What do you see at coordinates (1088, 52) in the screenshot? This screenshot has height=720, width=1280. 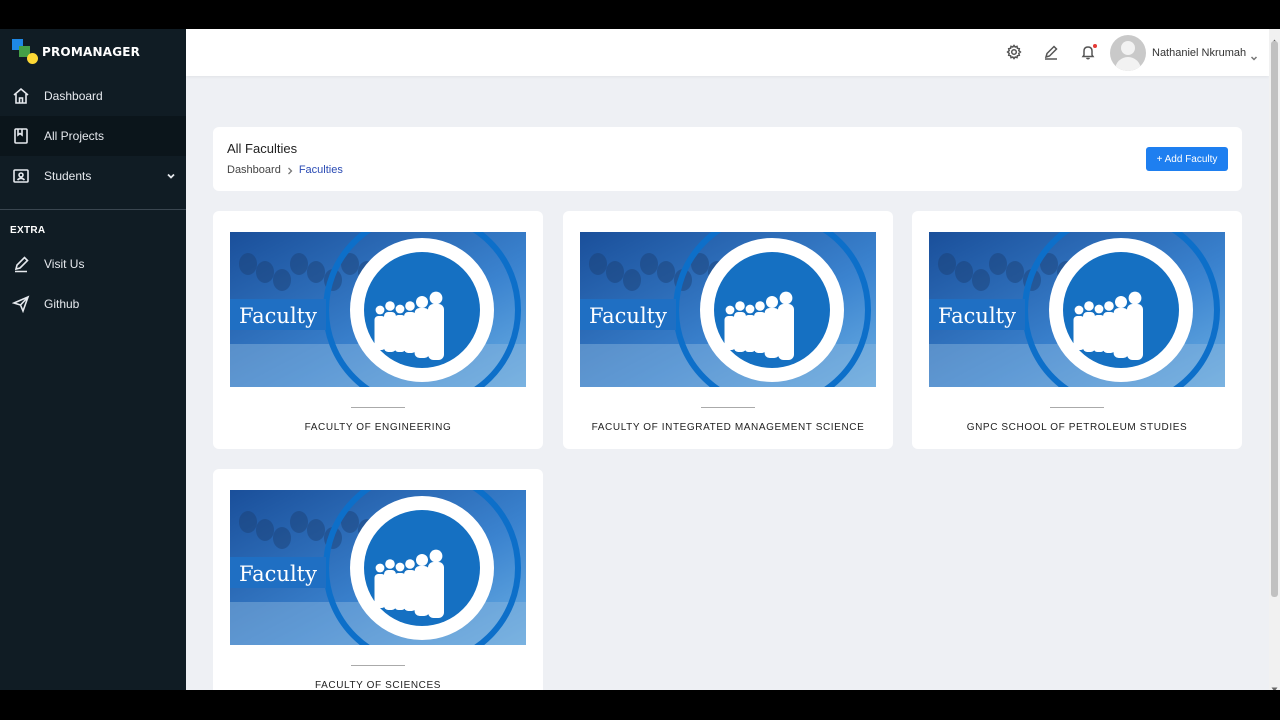 I see `bell-icon` at bounding box center [1088, 52].